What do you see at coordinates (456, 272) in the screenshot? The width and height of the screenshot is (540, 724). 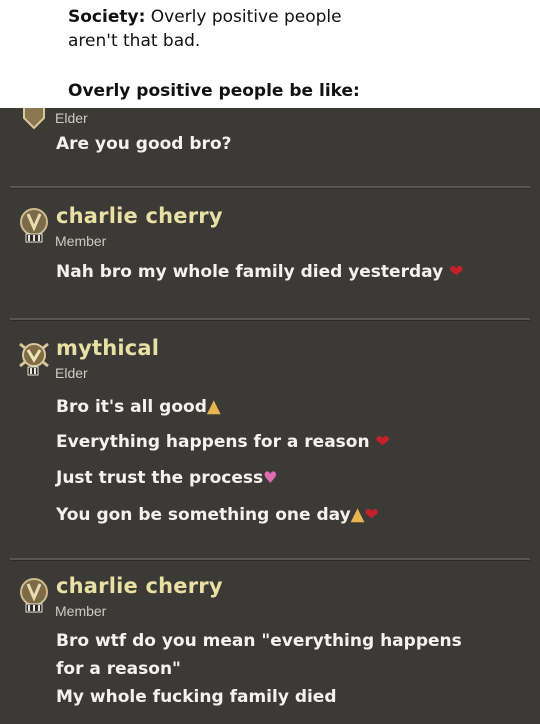 I see `broken-heart-emoji: ❤` at bounding box center [456, 272].